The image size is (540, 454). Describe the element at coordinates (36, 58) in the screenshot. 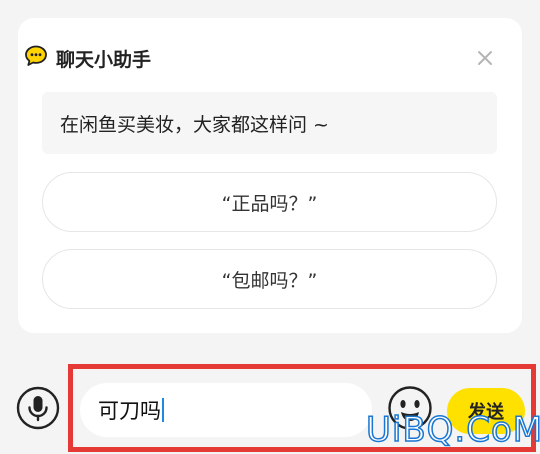

I see `chat-bubble-icon` at that location.